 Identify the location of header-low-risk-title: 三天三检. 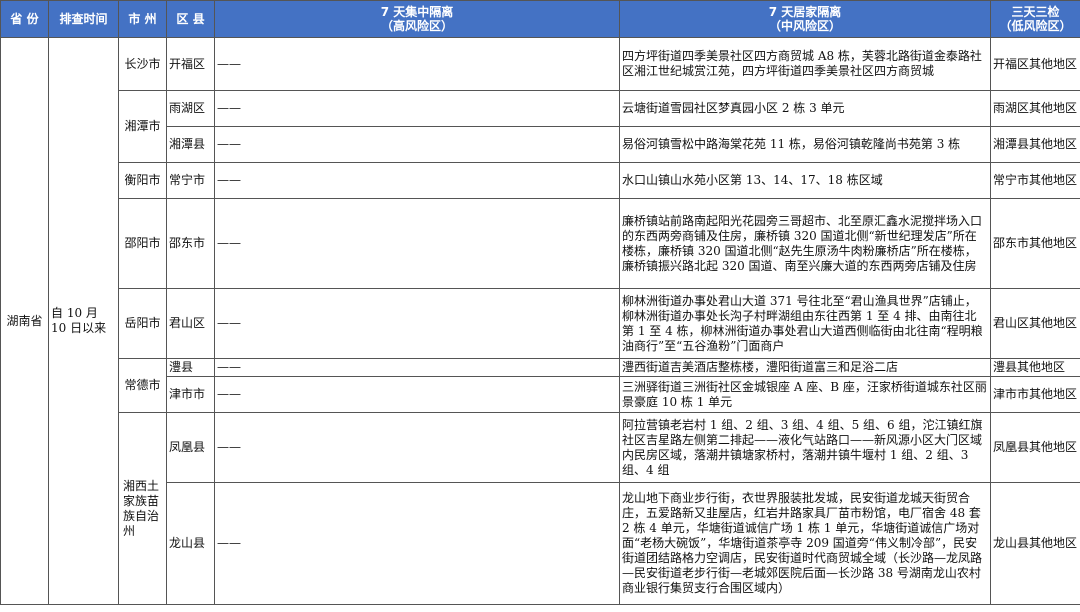
(1035, 12).